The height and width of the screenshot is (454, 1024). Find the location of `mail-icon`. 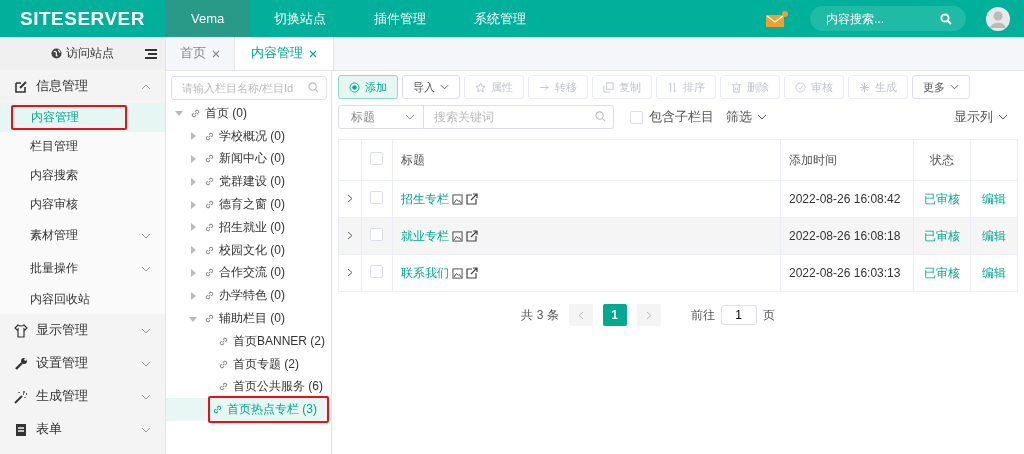

mail-icon is located at coordinates (777, 18).